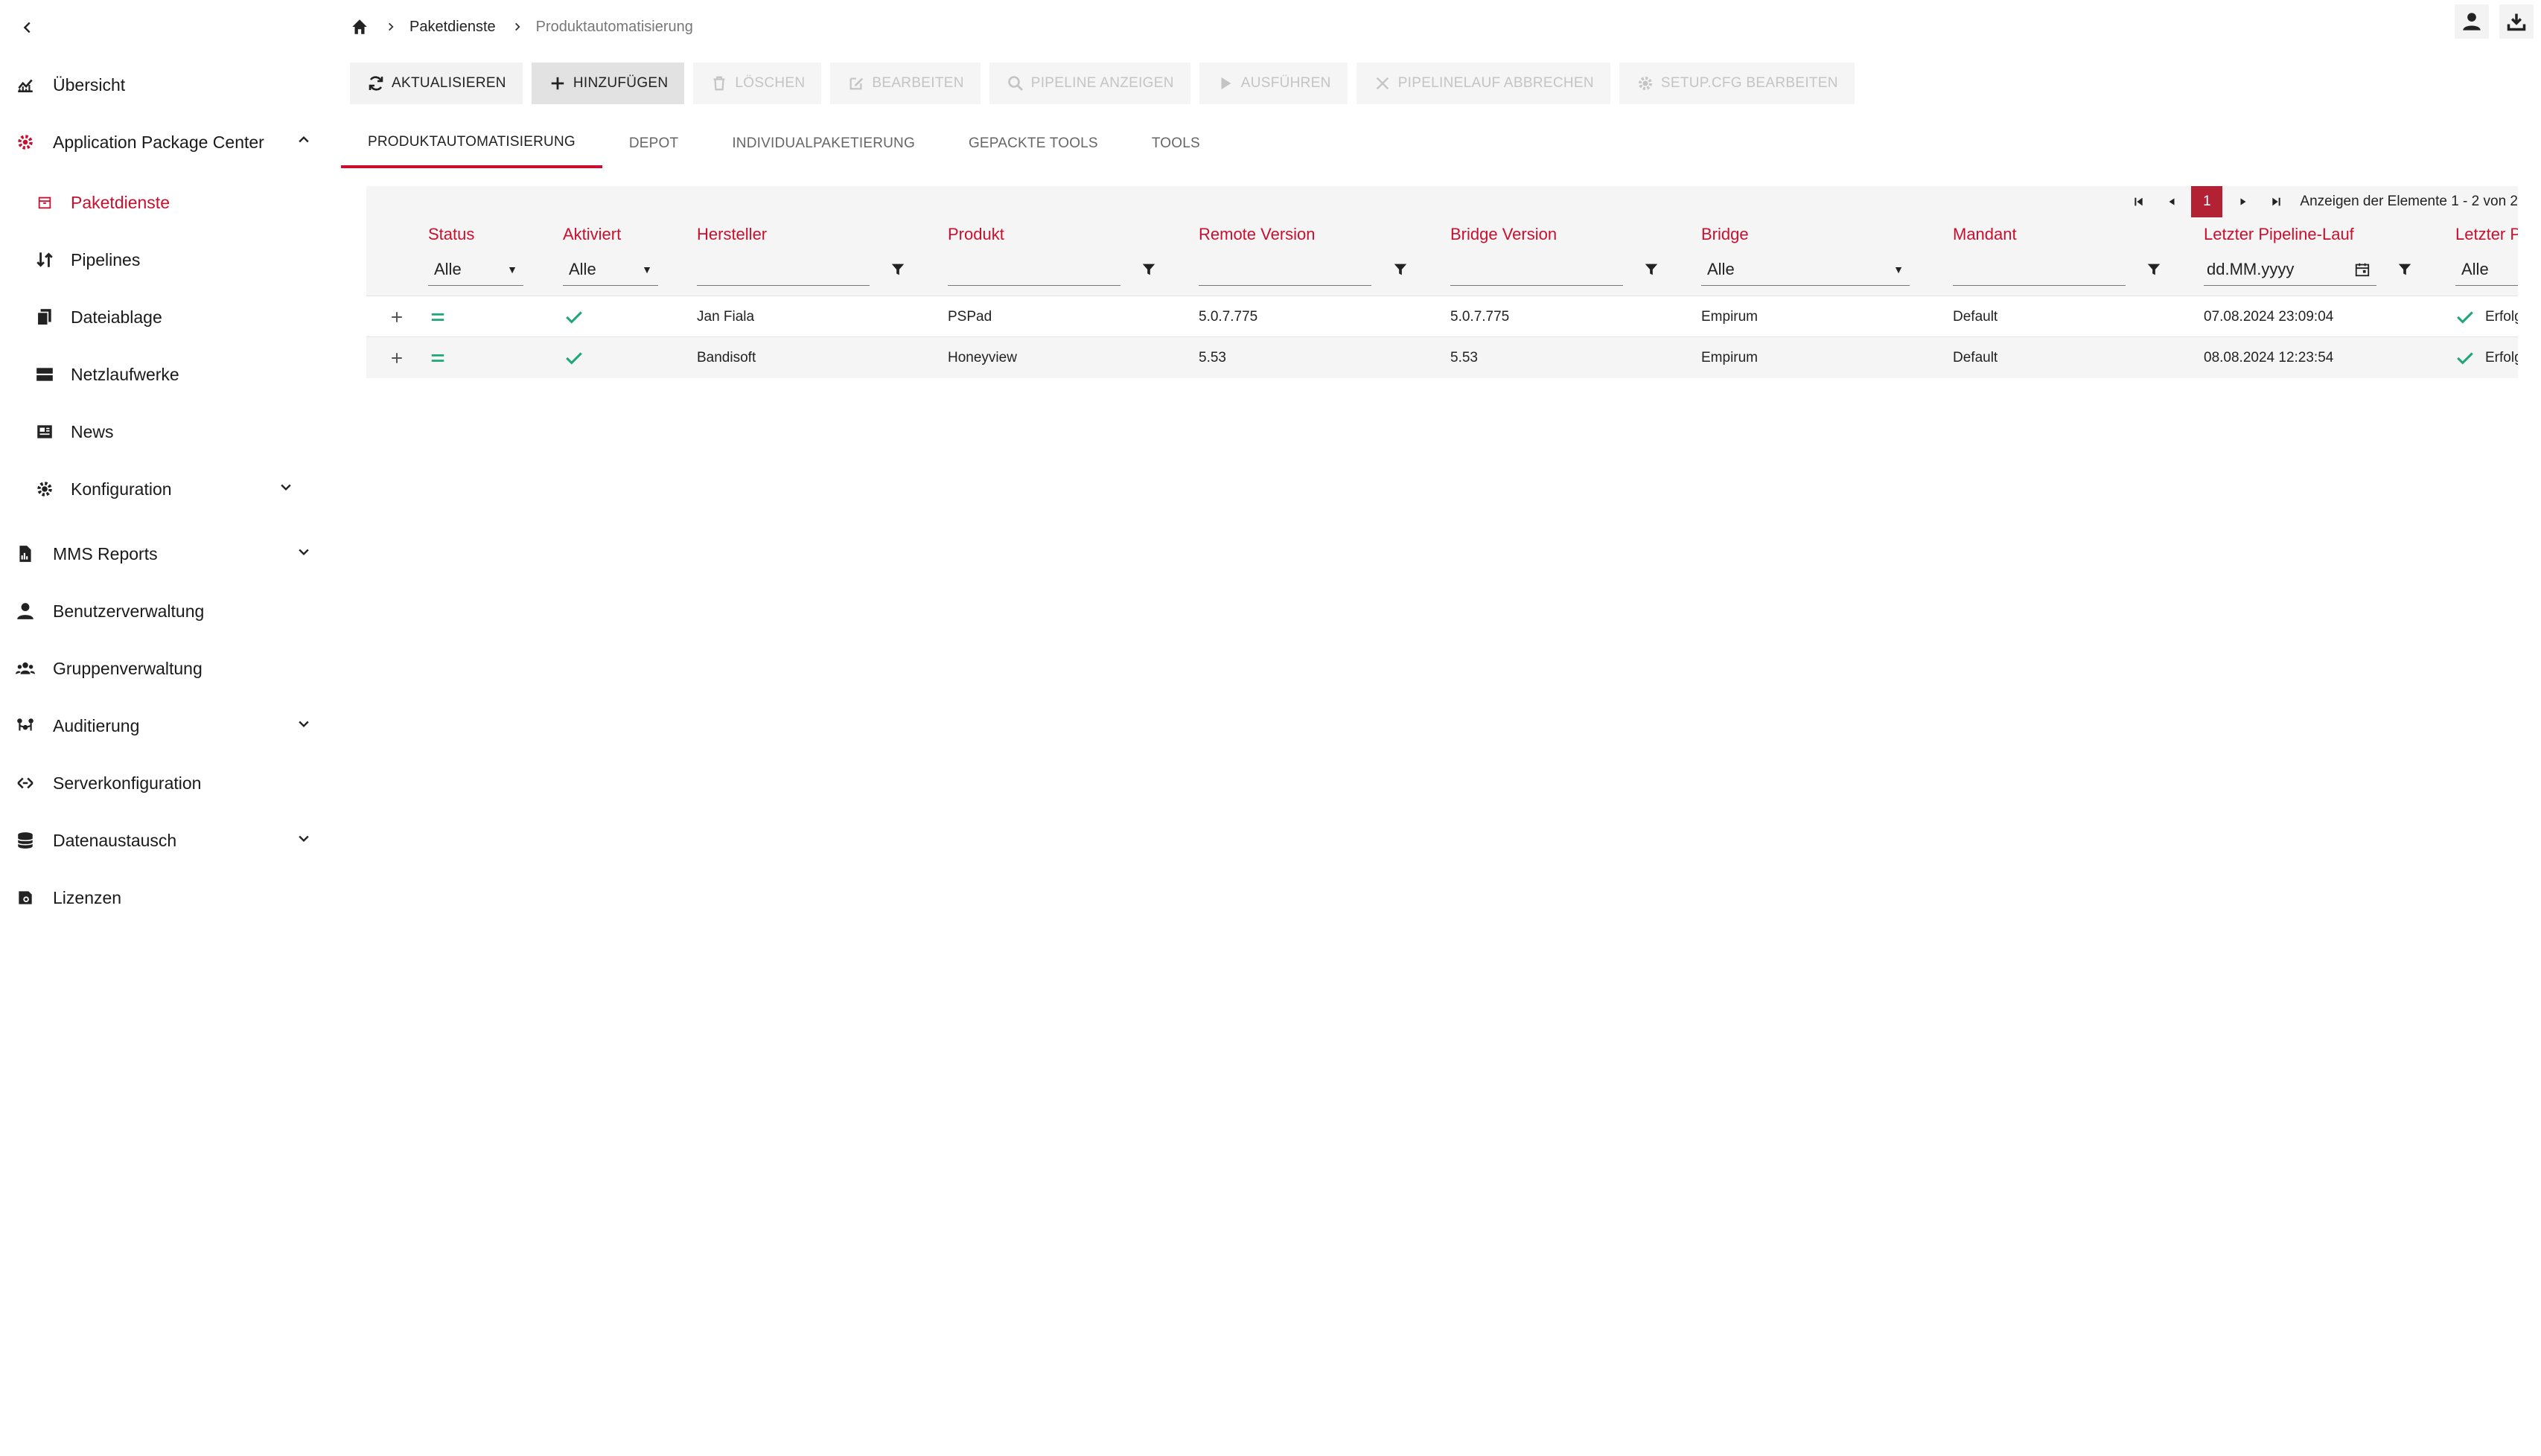 This screenshot has height=1456, width=2541. I want to click on column-header-hersteller: Hersteller, so click(732, 234).